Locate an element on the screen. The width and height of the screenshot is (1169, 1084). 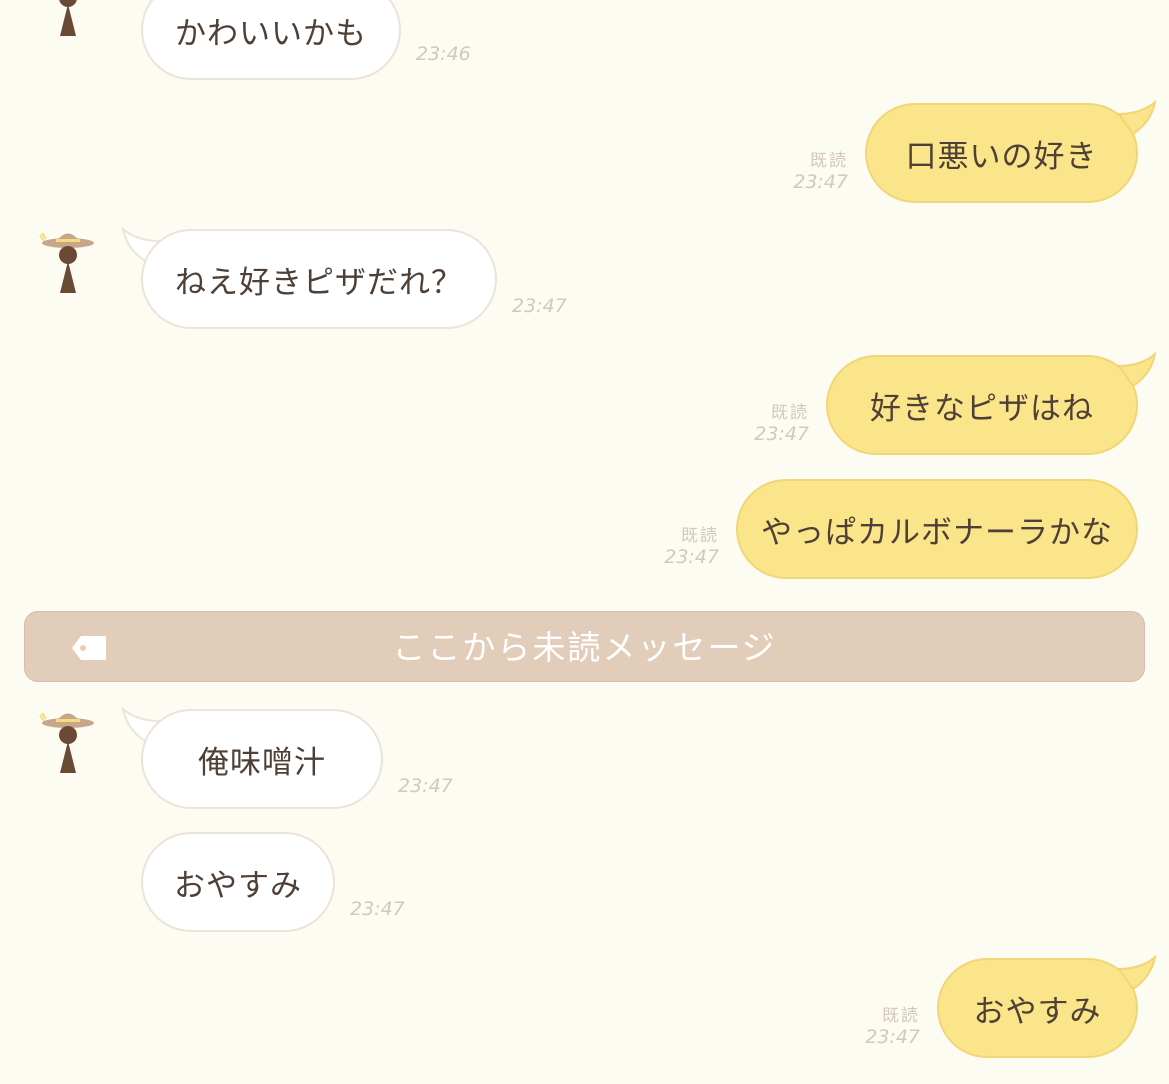
message-bubble-outgoing: やっぱカルボナーラかな is located at coordinates (937, 529).